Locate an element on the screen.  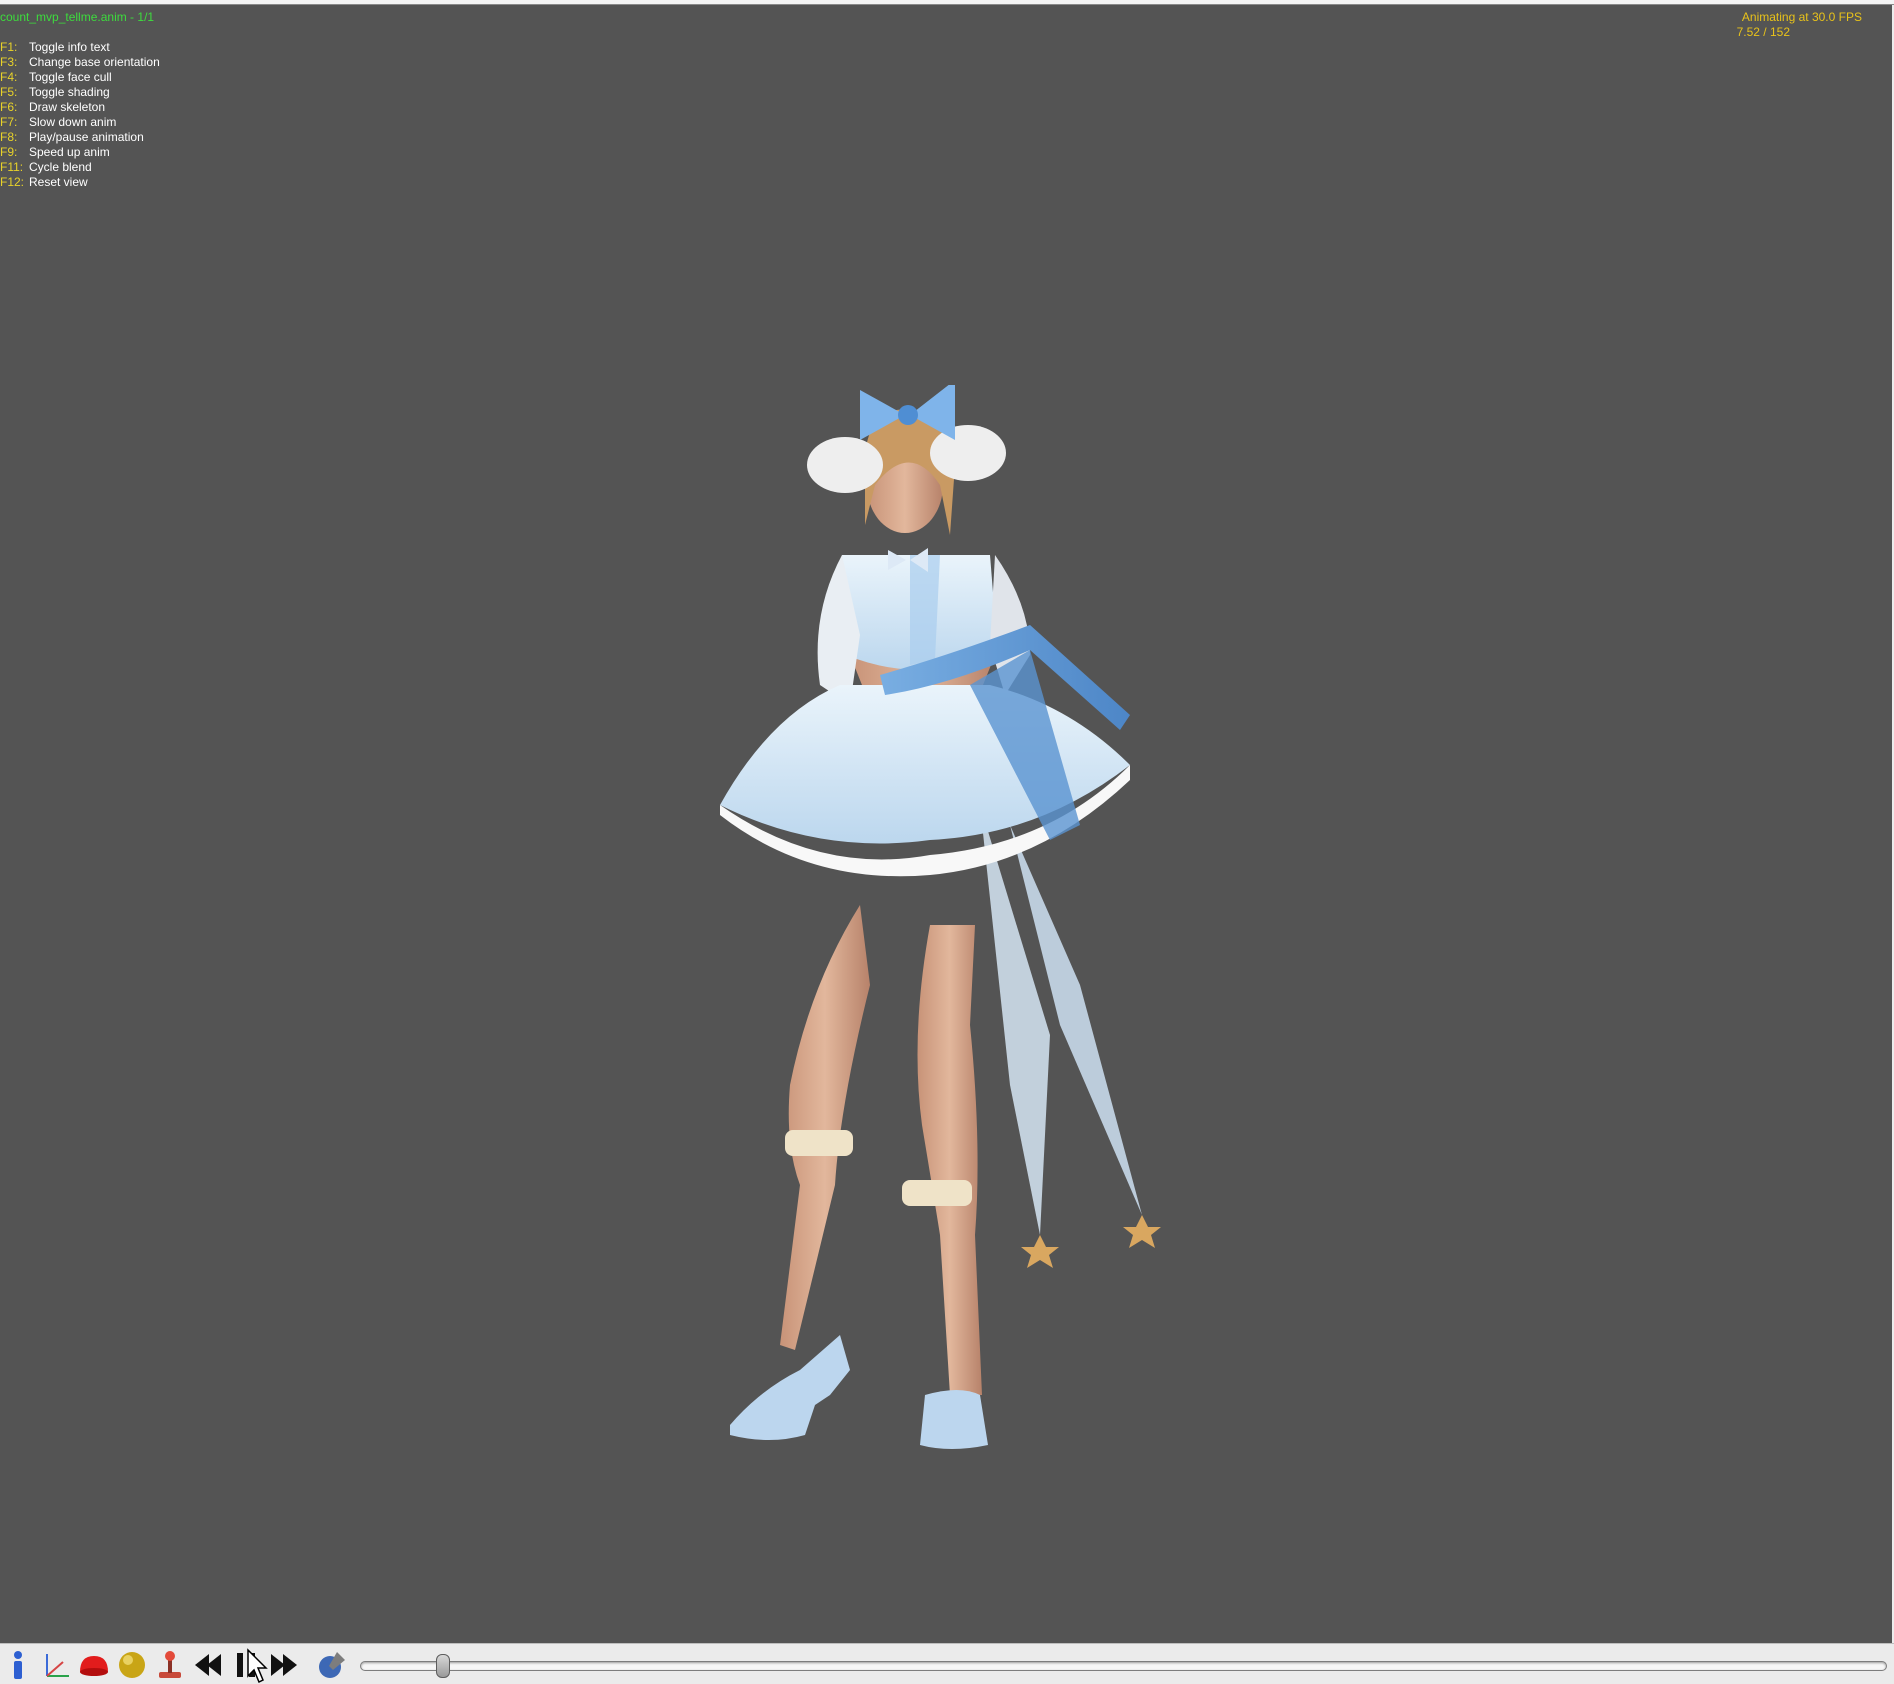
rewind-button is located at coordinates (208, 1665).